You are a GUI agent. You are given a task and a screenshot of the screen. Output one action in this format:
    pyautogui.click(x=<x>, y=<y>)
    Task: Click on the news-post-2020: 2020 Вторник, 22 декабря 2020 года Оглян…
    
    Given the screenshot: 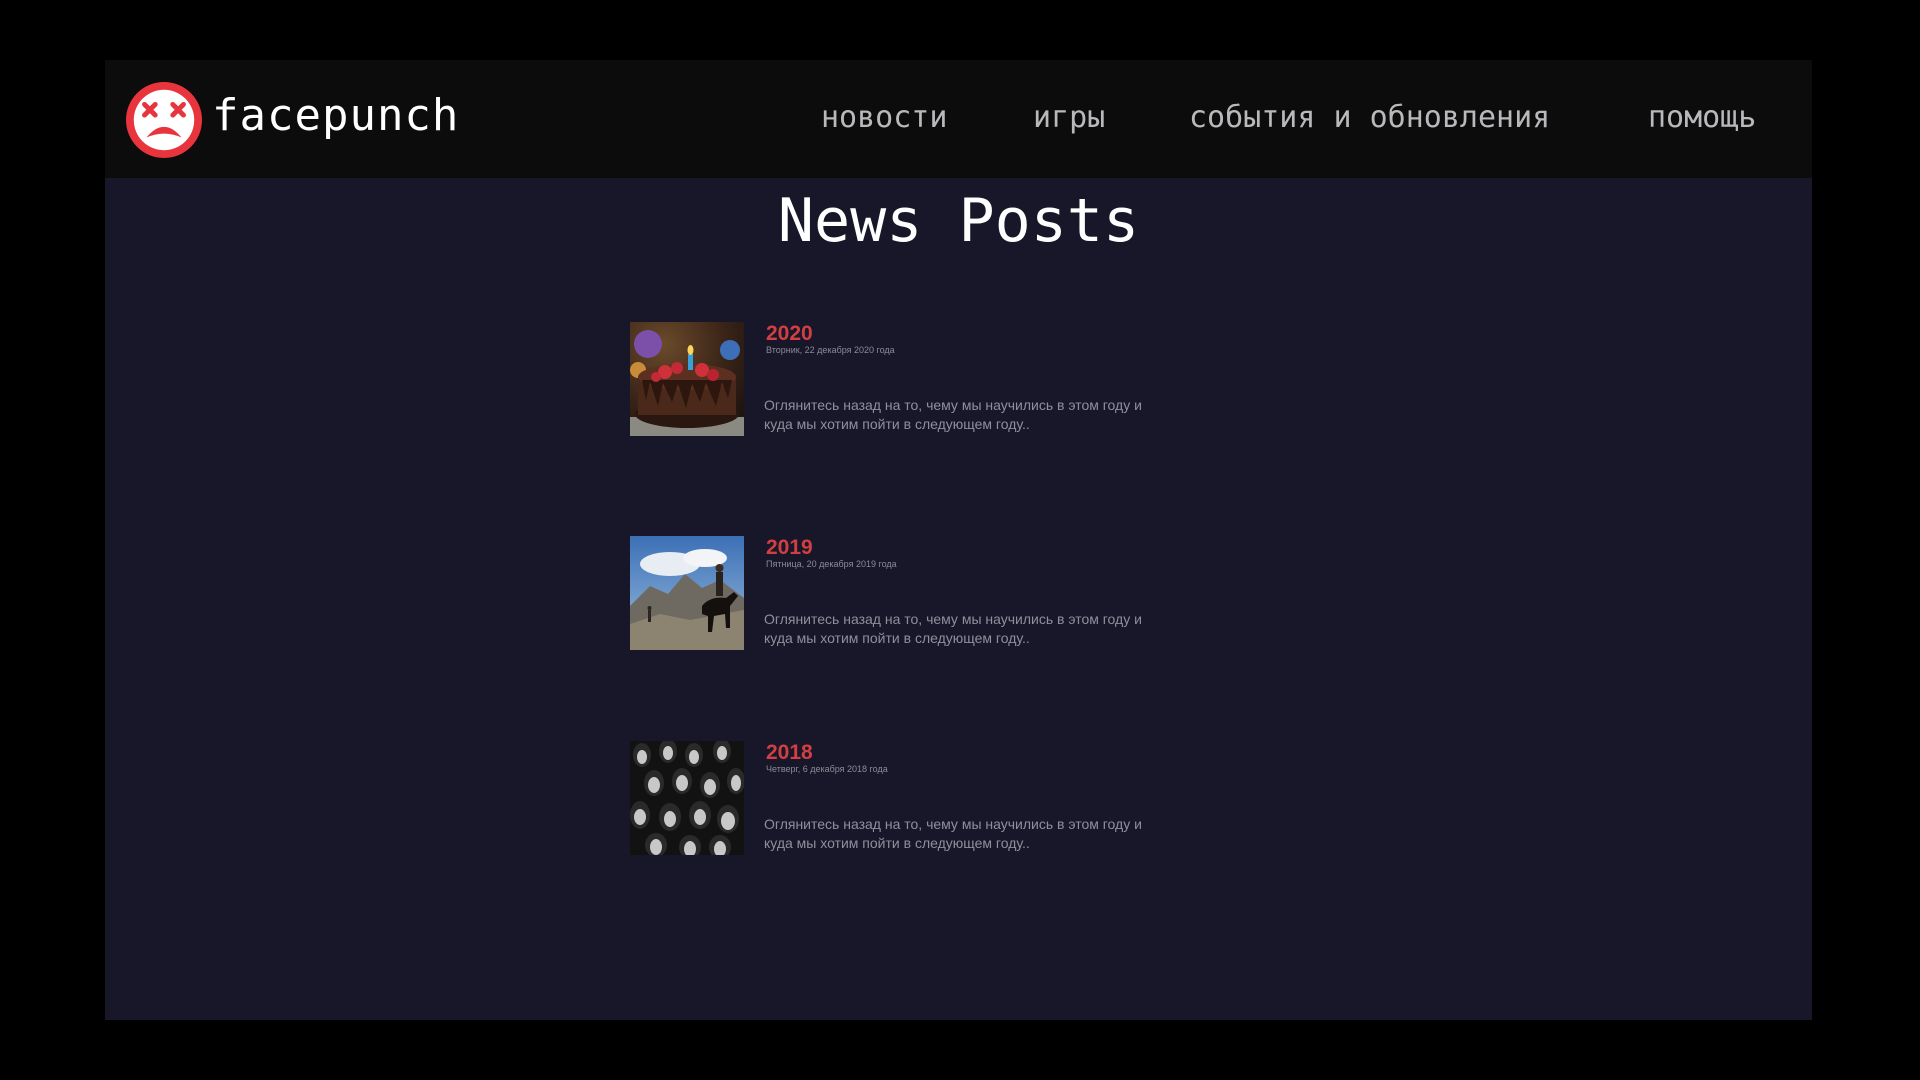 What is the action you would take?
    pyautogui.click(x=910, y=380)
    